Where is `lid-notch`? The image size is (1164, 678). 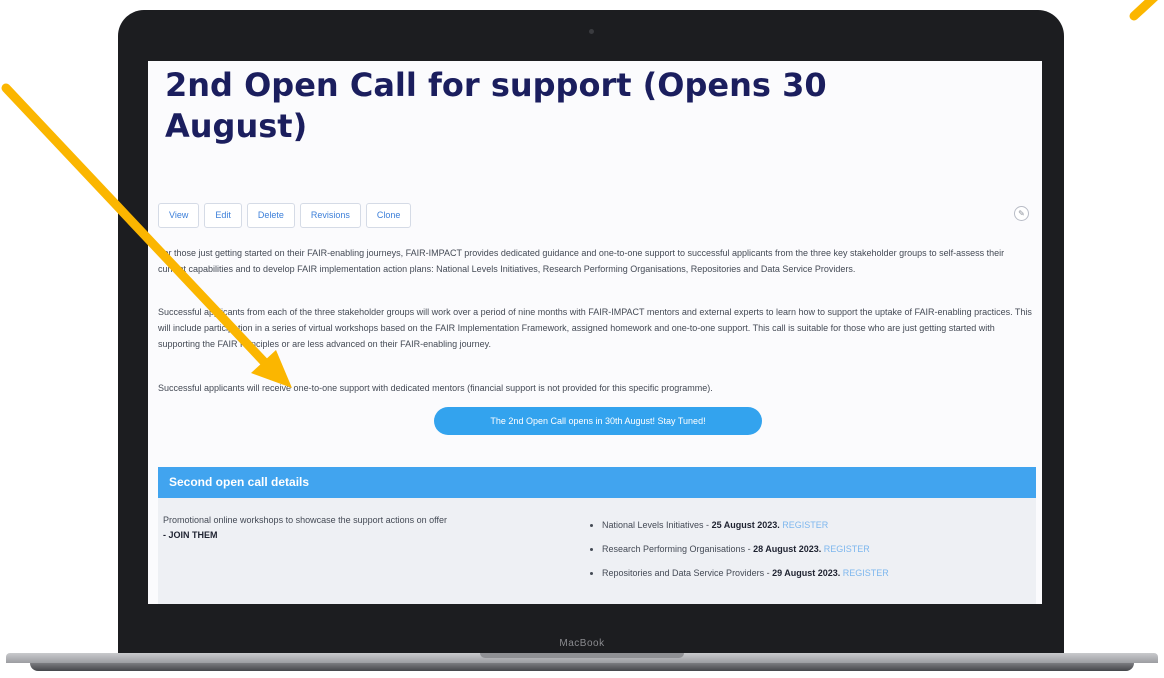
lid-notch is located at coordinates (582, 655).